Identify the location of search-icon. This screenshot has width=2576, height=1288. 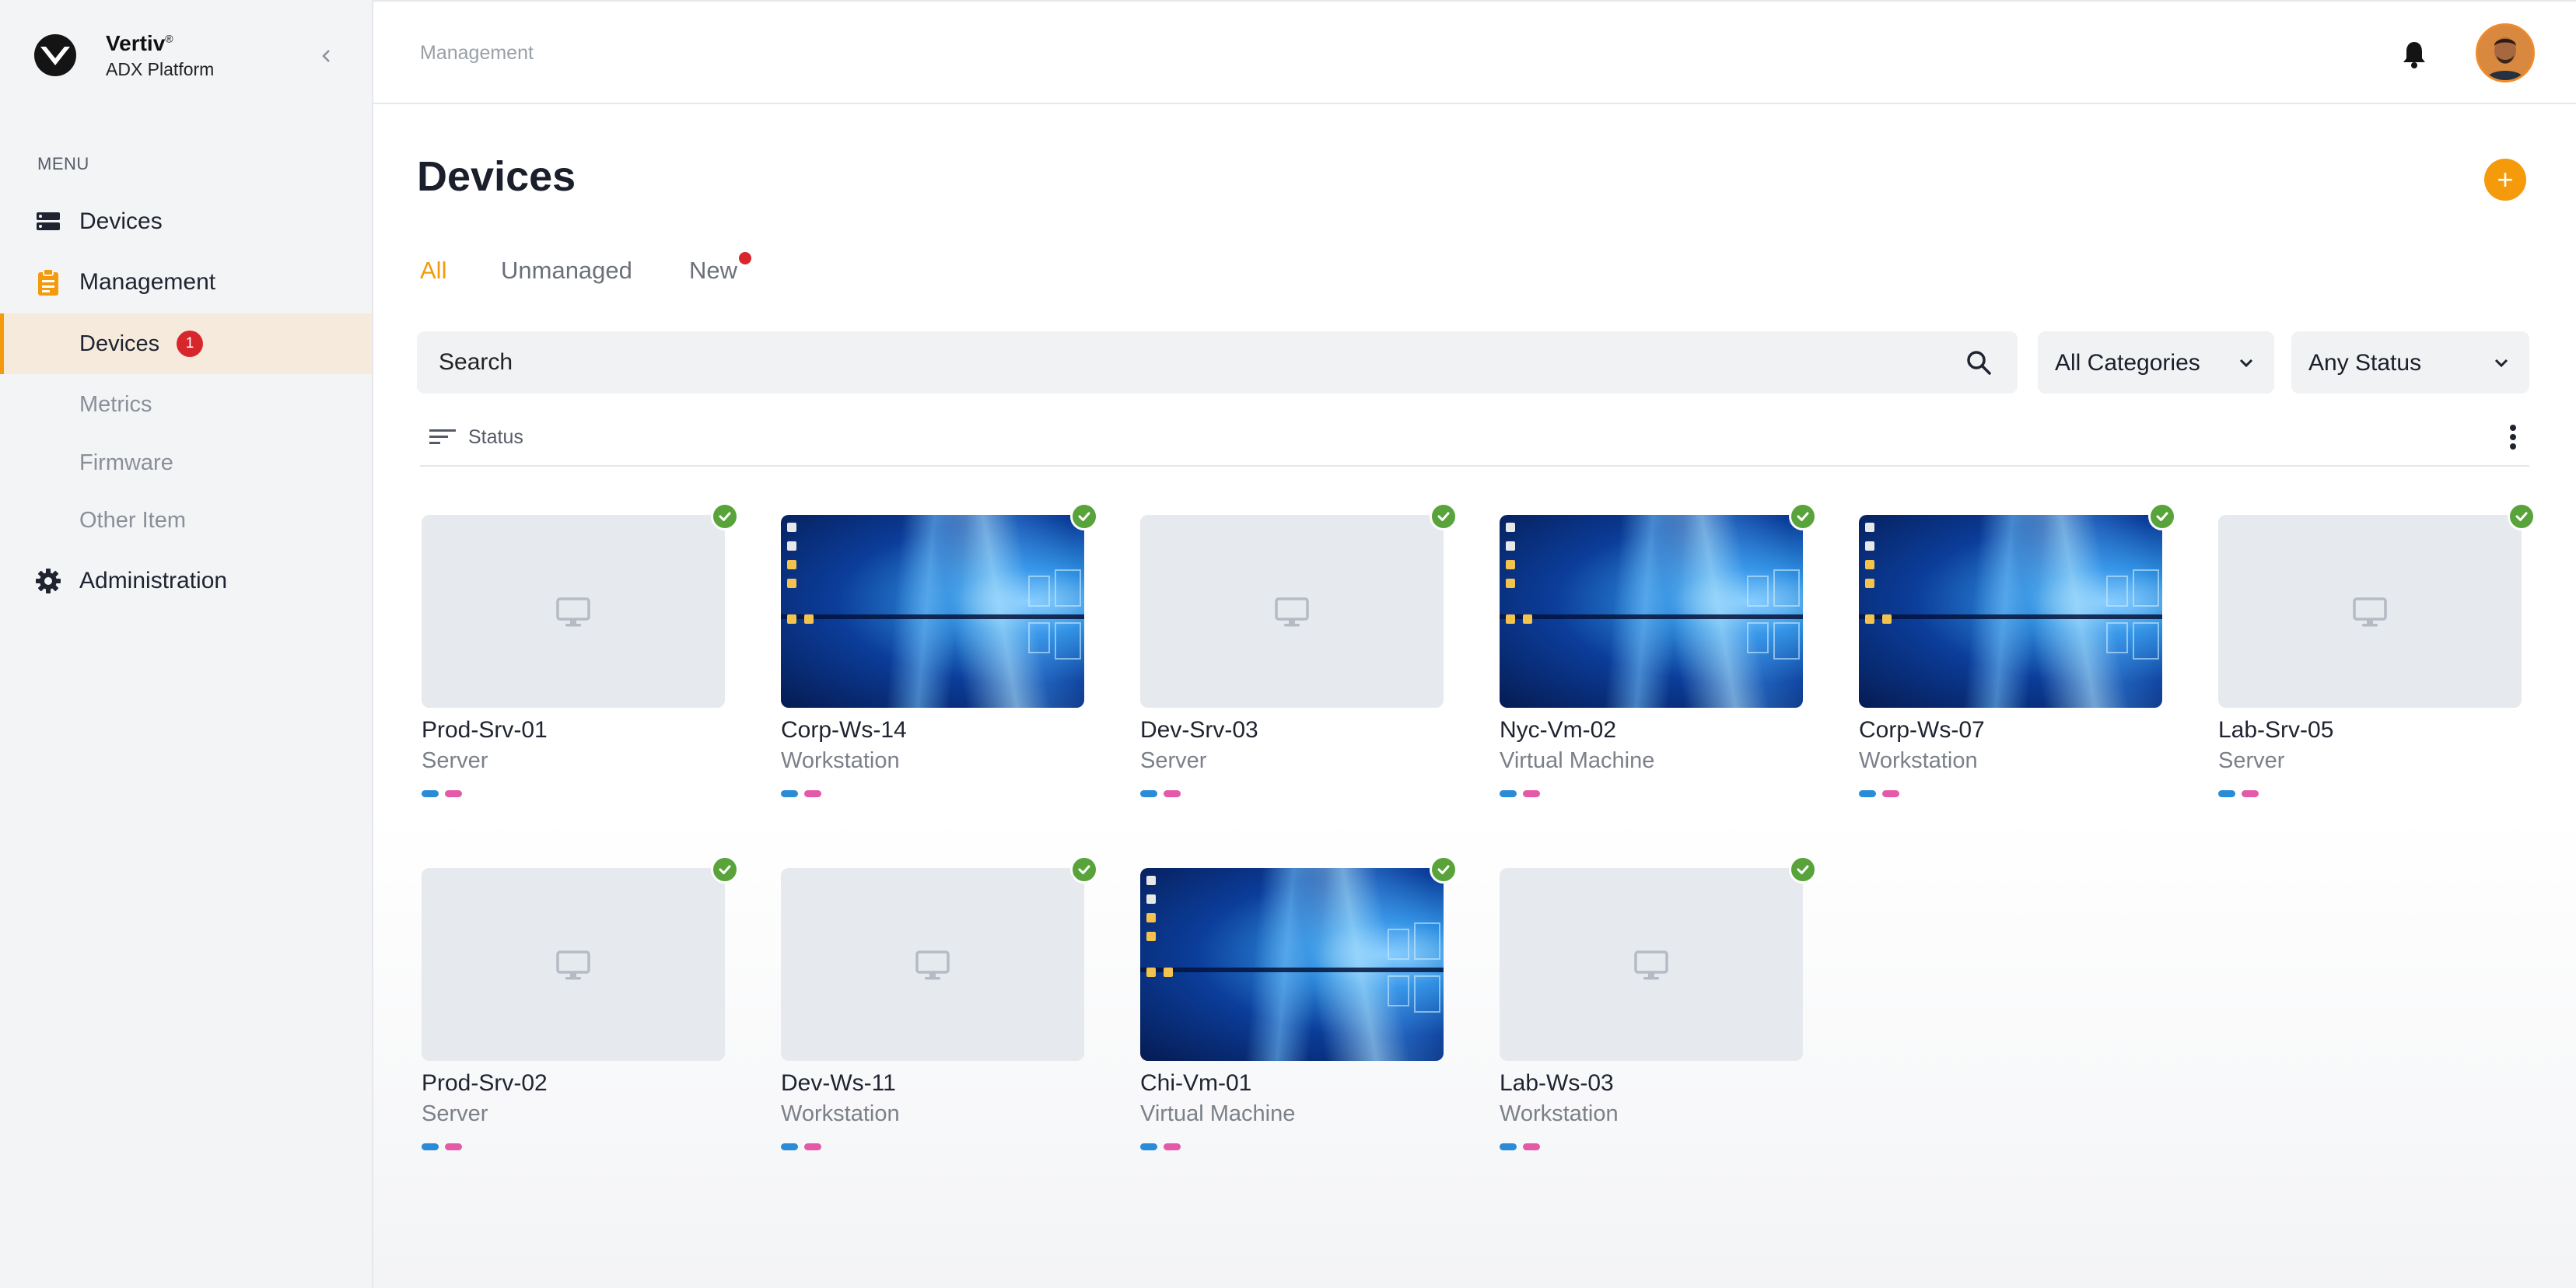
(1979, 363).